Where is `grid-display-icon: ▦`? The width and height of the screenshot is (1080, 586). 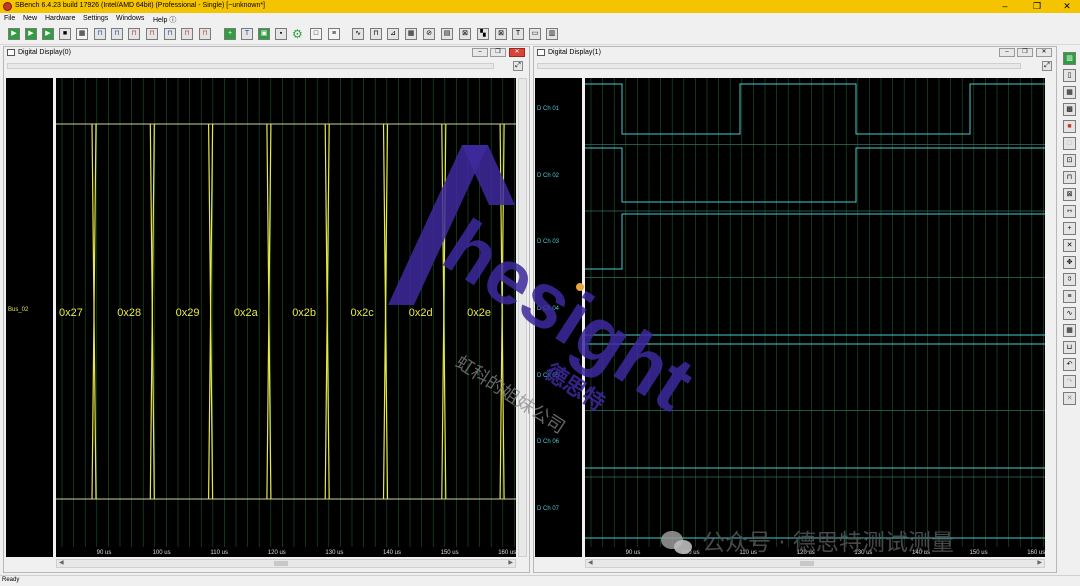
grid-display-icon: ▦ is located at coordinates (411, 34).